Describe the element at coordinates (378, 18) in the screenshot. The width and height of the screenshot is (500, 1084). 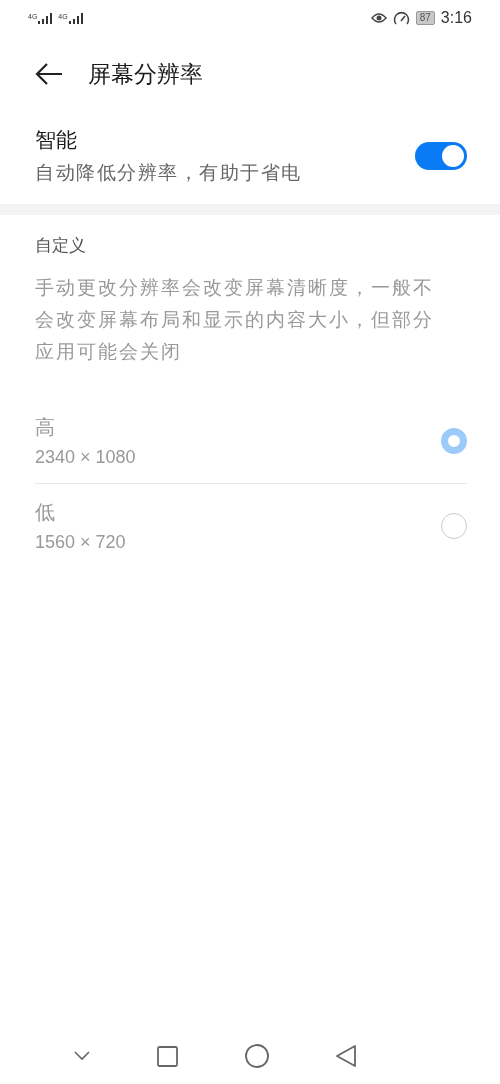
I see `eye-icon` at that location.